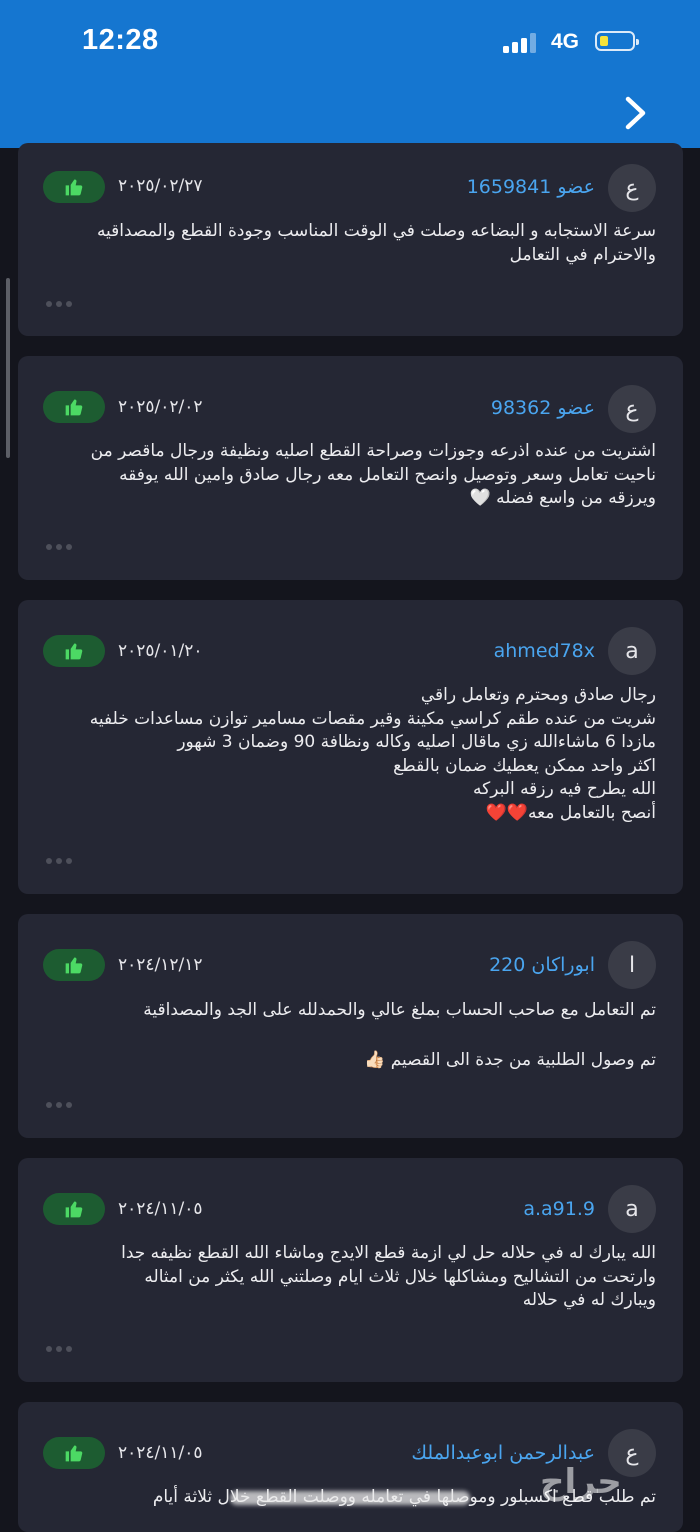 The image size is (700, 1532). Describe the element at coordinates (350, 74) in the screenshot. I see `app-header: 12:28 4G` at that location.